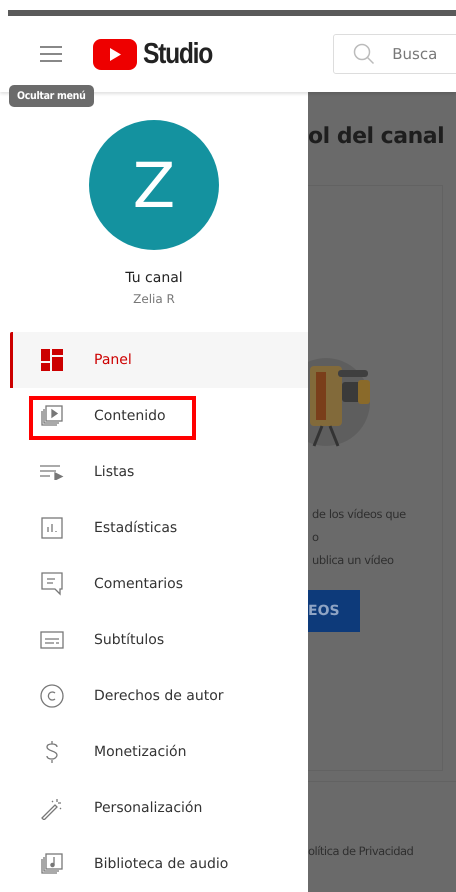 The width and height of the screenshot is (456, 892). I want to click on logo-text: Studio, so click(177, 54).